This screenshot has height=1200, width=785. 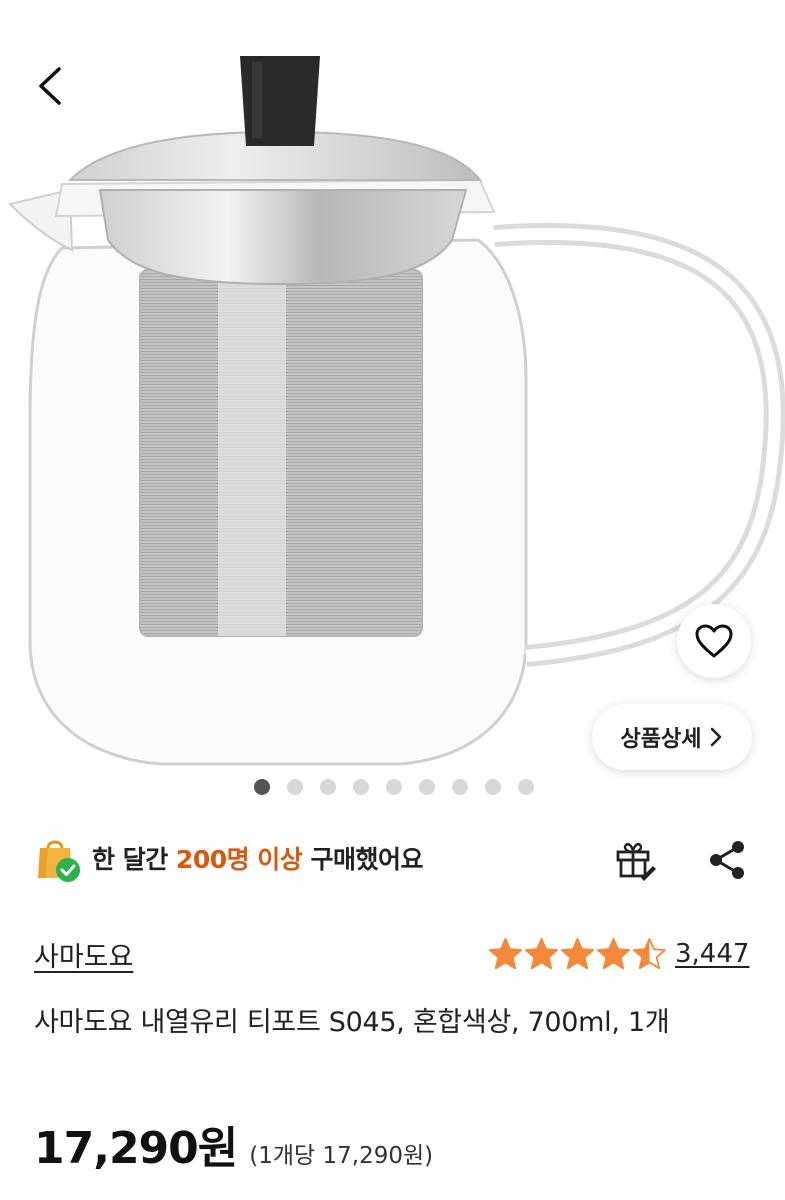 What do you see at coordinates (661, 739) in the screenshot?
I see `product-detail-label: 상품상세` at bounding box center [661, 739].